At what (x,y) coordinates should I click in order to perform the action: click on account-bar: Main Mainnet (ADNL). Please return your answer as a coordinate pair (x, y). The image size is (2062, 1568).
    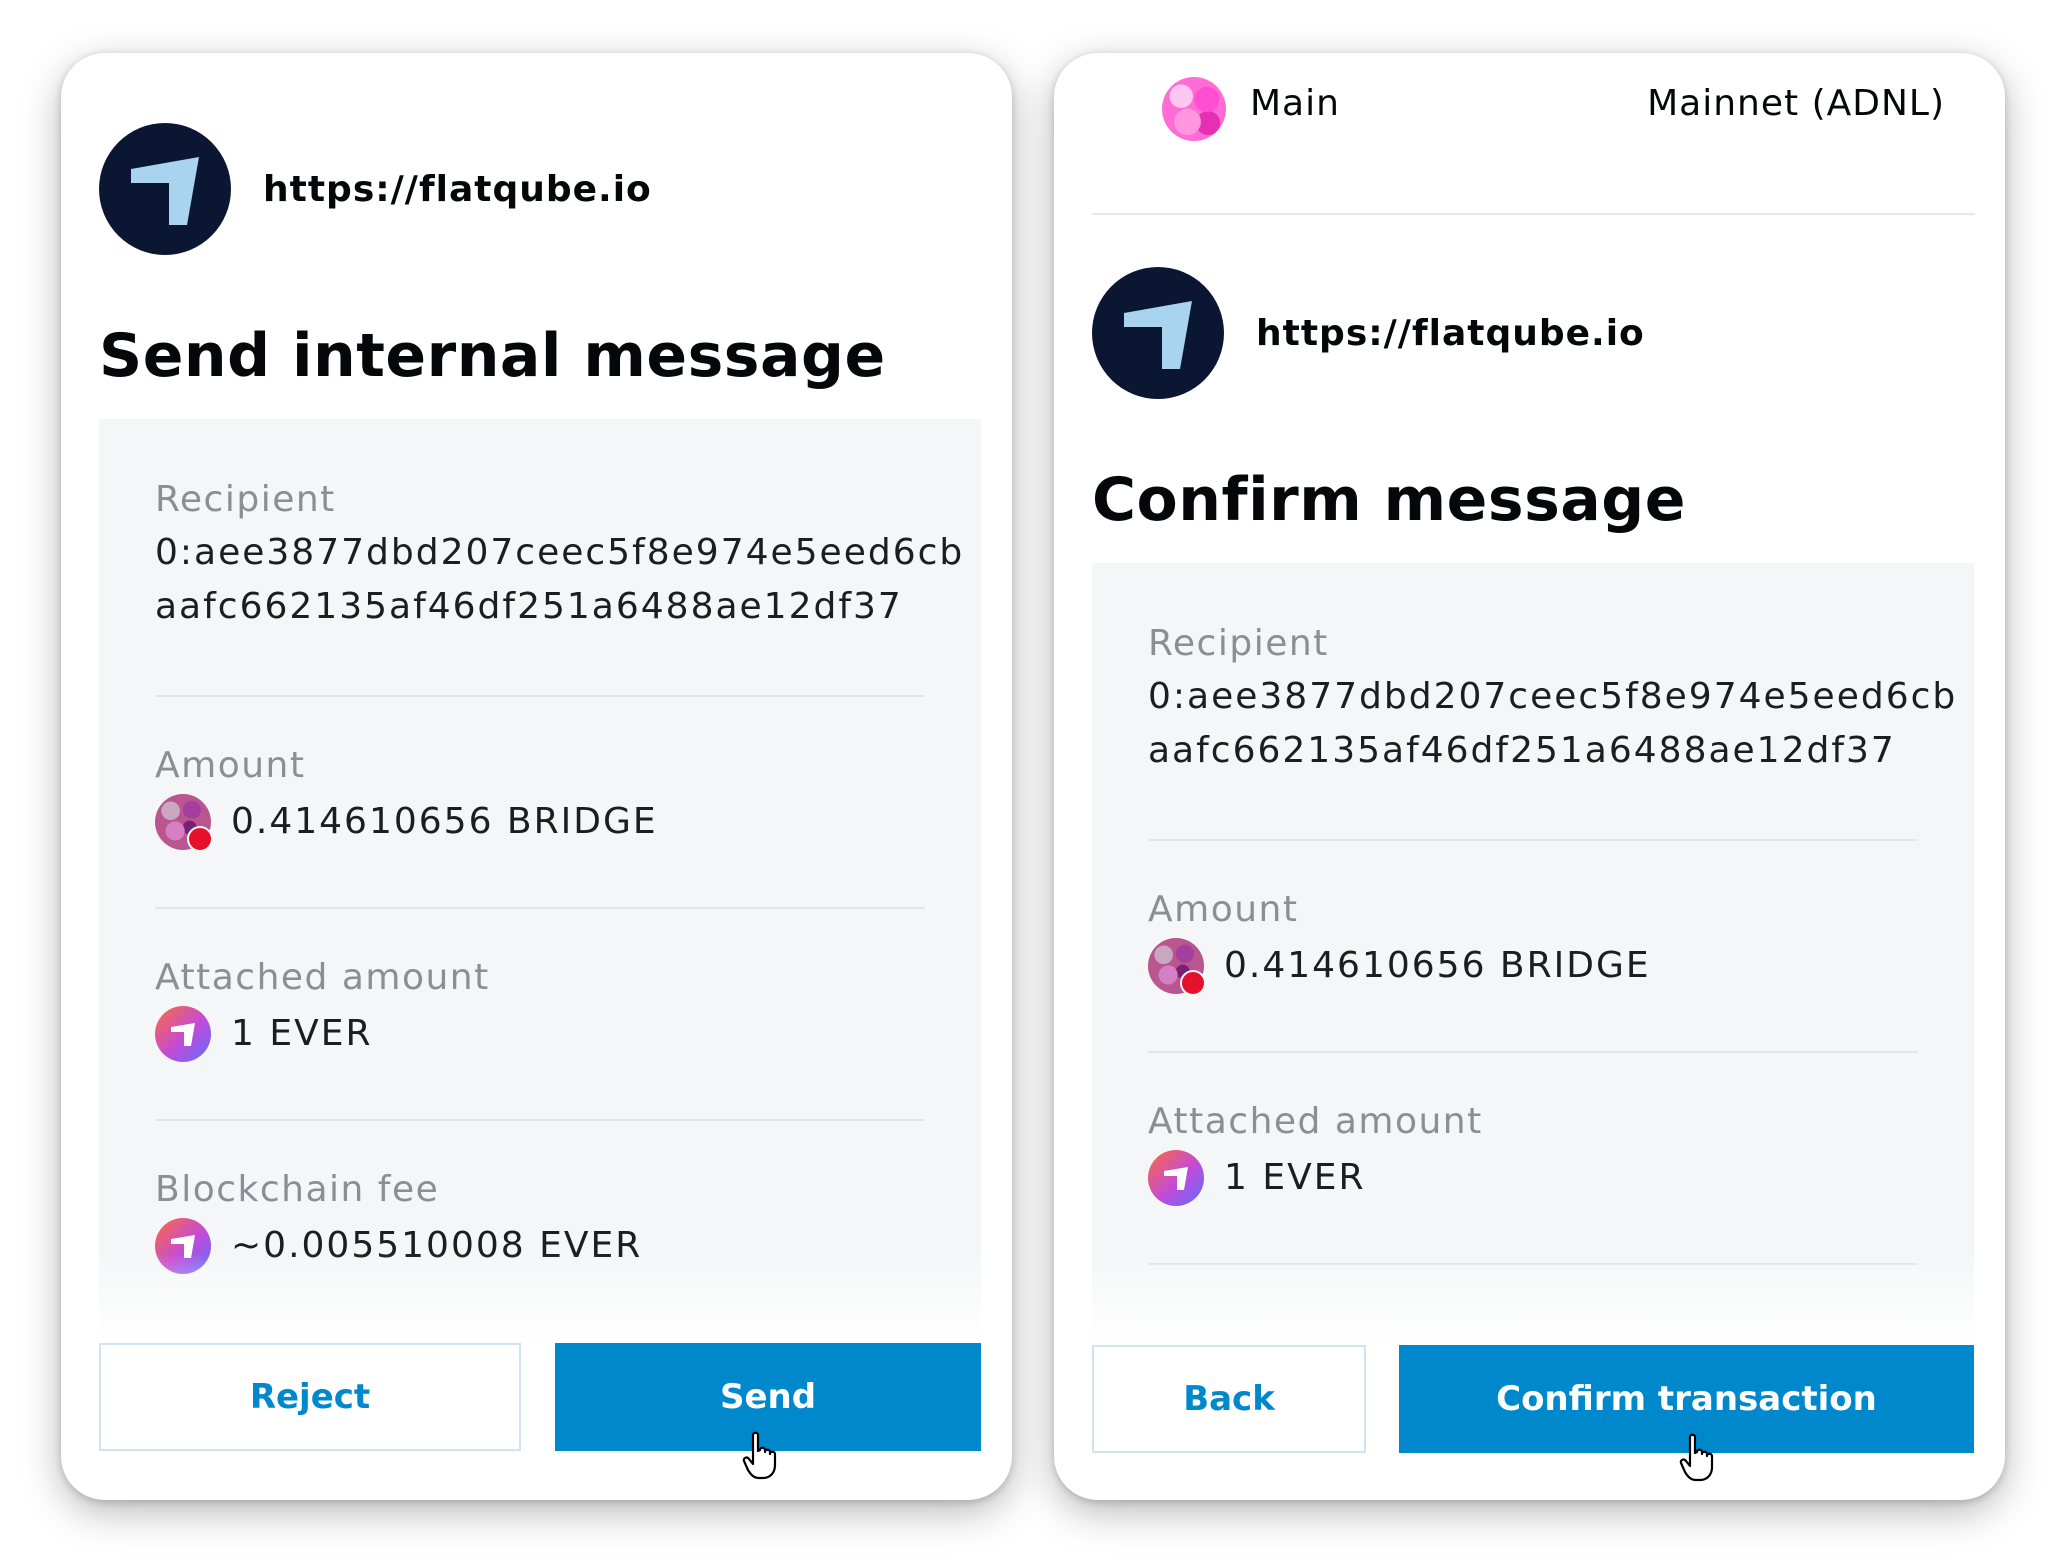
    Looking at the image, I should click on (1533, 134).